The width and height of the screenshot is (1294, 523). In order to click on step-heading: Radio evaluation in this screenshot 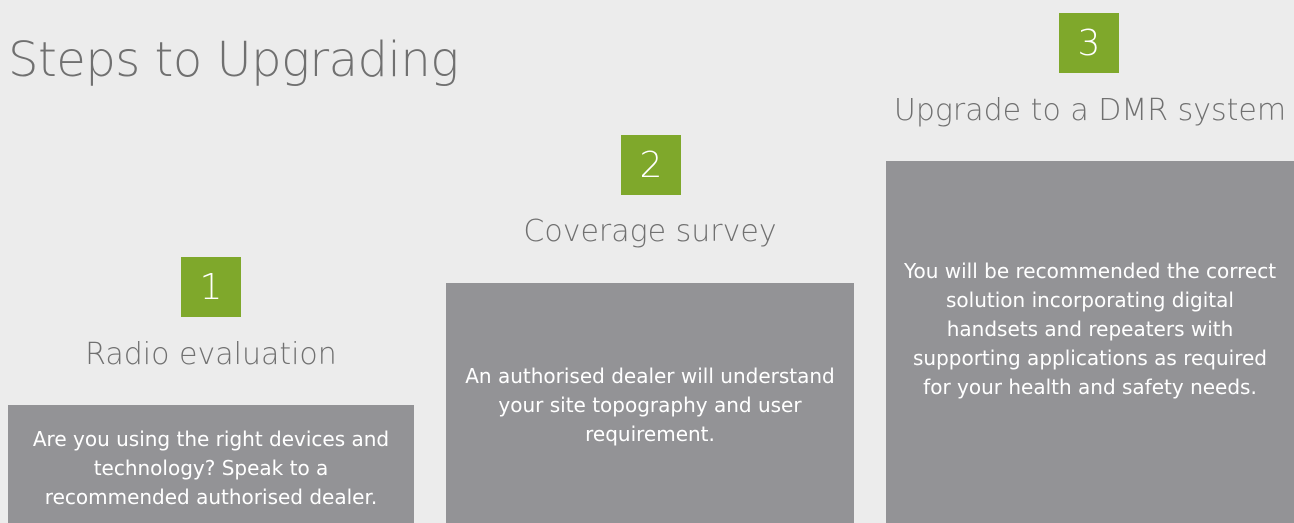, I will do `click(211, 354)`.